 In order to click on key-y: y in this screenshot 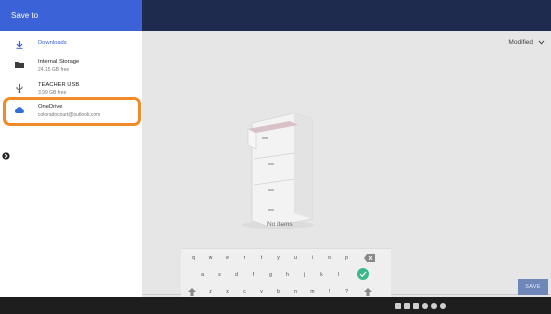, I will do `click(278, 258)`.